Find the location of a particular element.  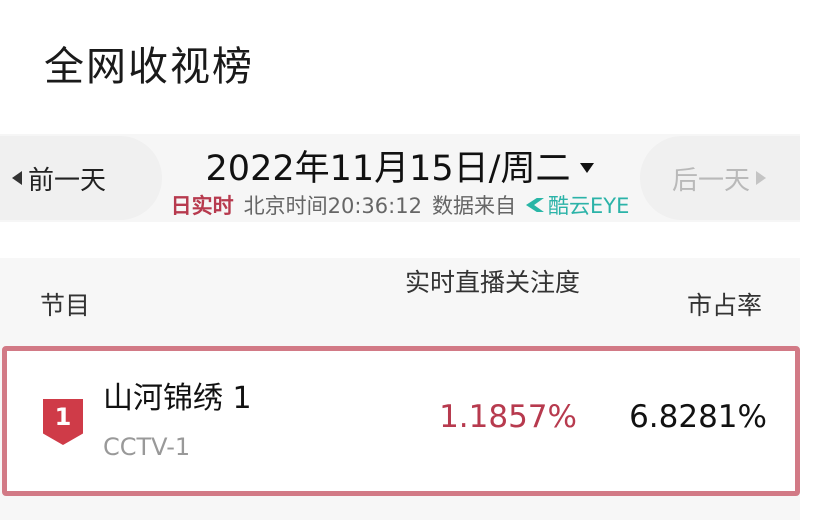

source-logo: 酷云EYE is located at coordinates (577, 205).